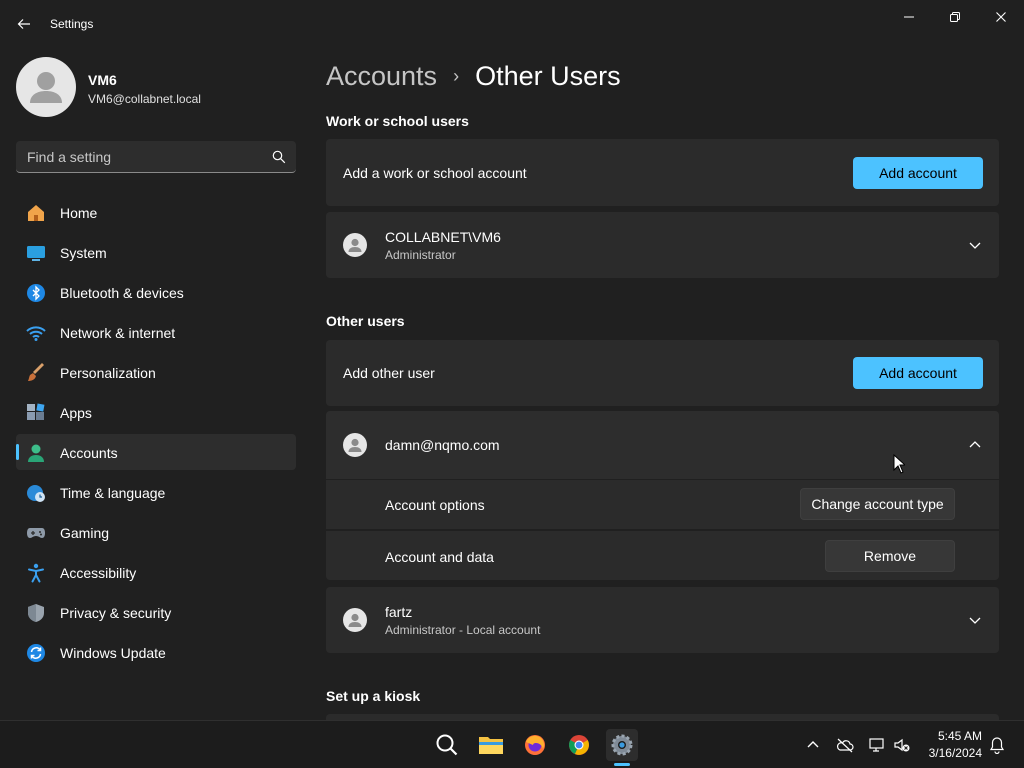  What do you see at coordinates (98, 573) in the screenshot?
I see `sidebar-item-label: Accessibility` at bounding box center [98, 573].